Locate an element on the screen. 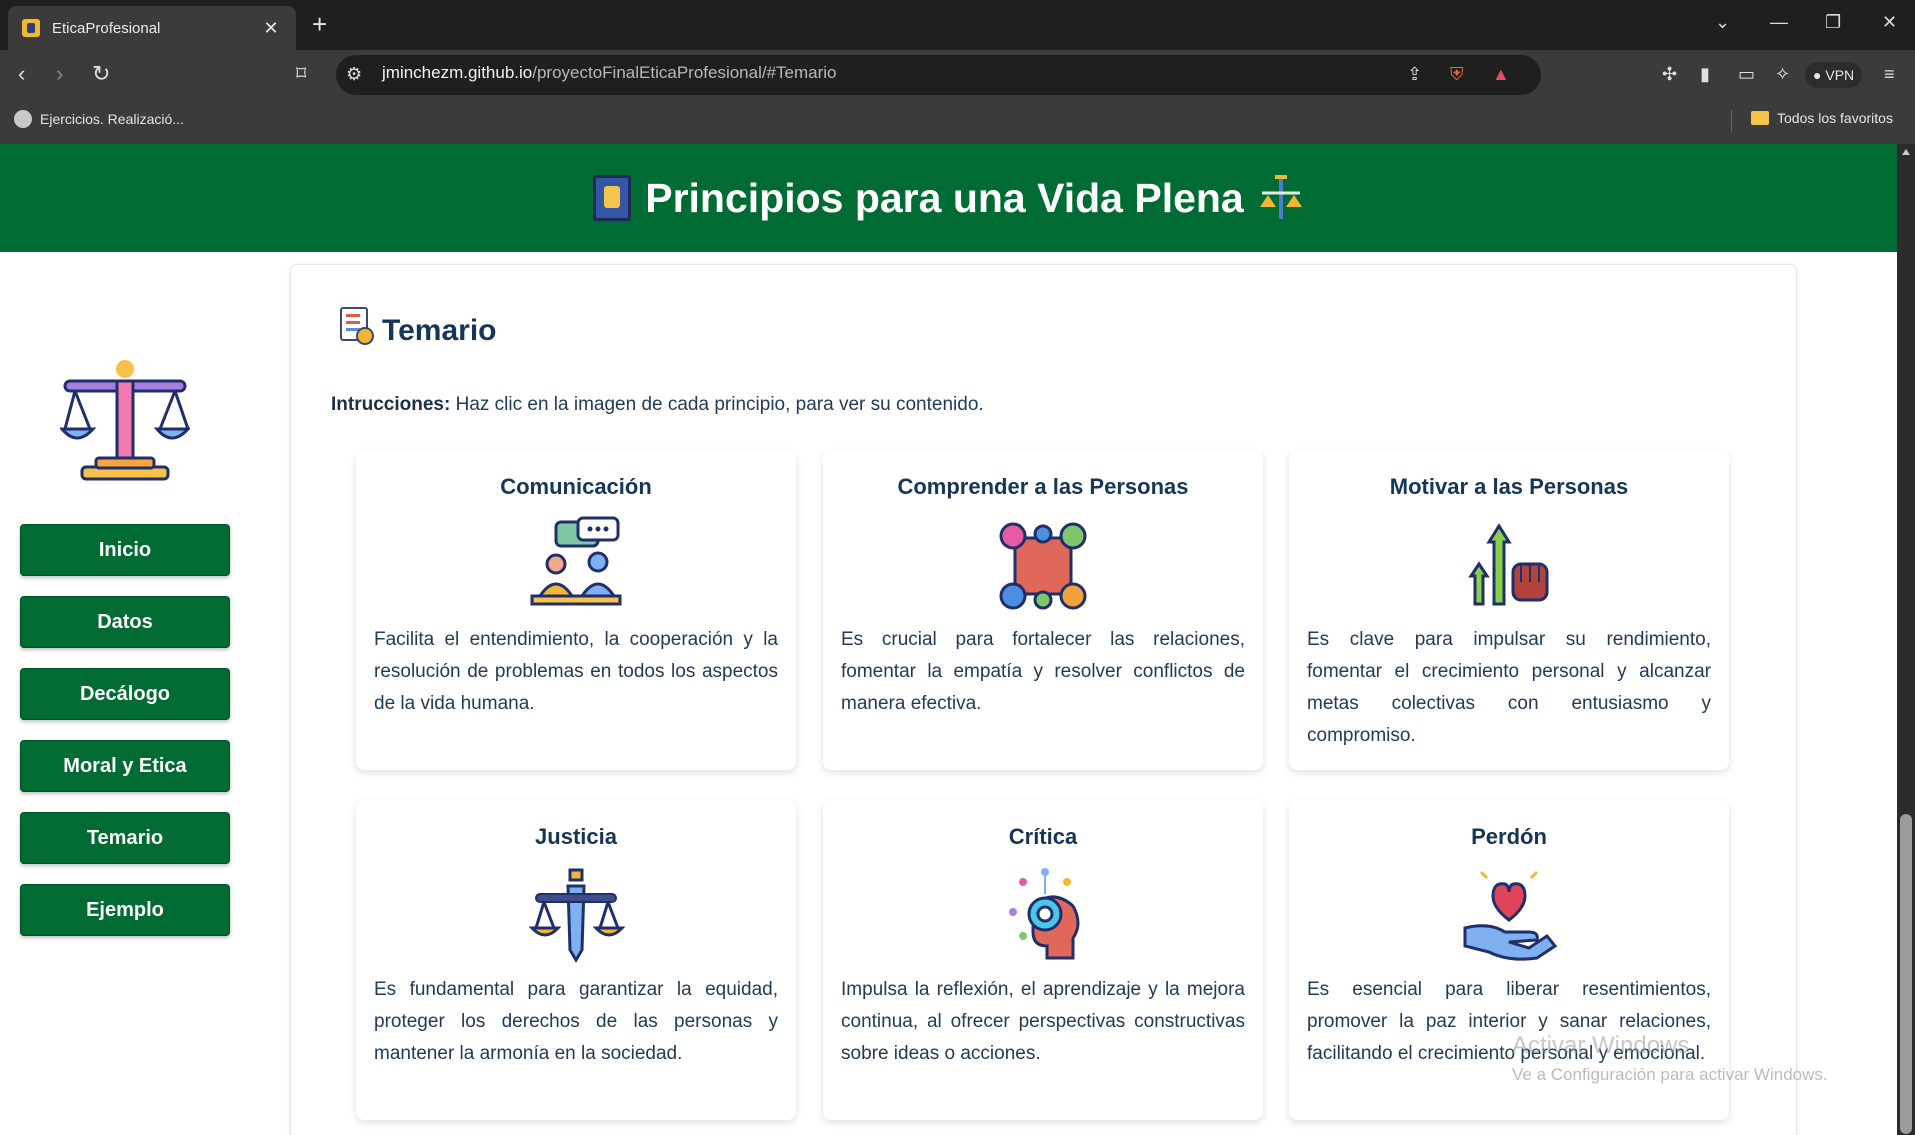 The image size is (1915, 1135). browser-tab: EticaProfesional ✕ is located at coordinates (152, 28).